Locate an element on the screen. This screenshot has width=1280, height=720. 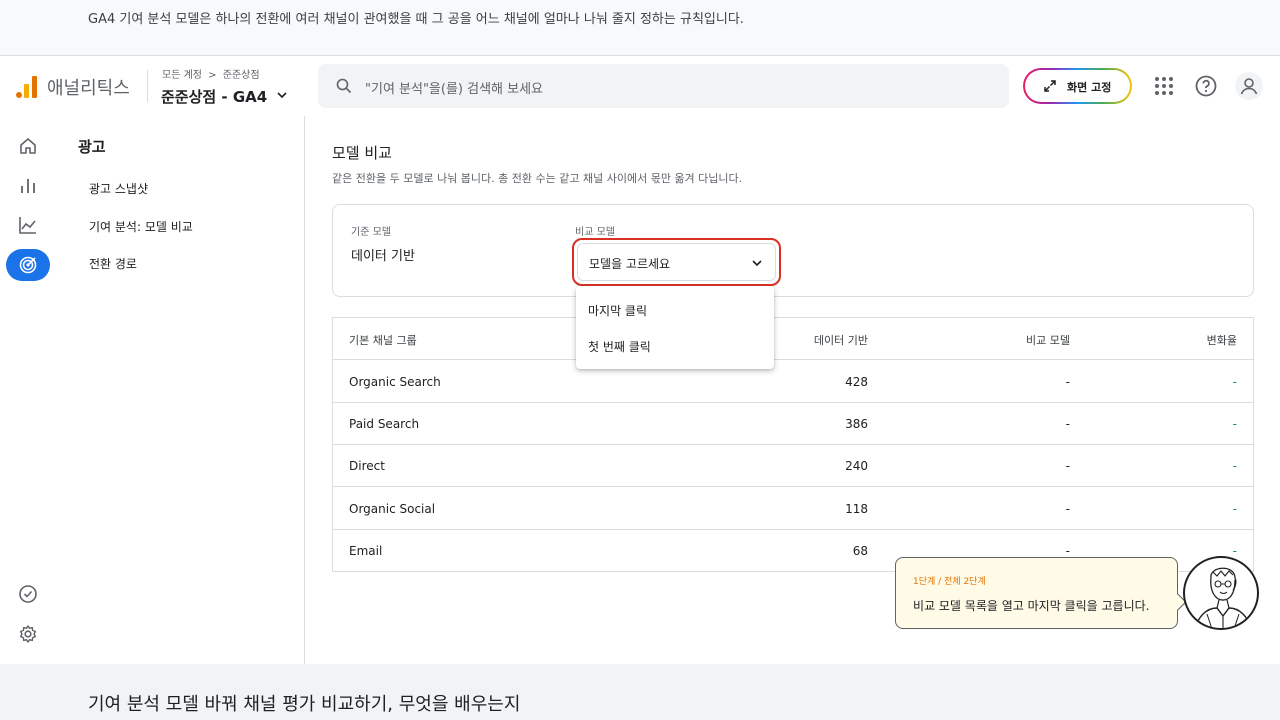
column-header-data-driven: 데이터 기반 is located at coordinates (828, 340).